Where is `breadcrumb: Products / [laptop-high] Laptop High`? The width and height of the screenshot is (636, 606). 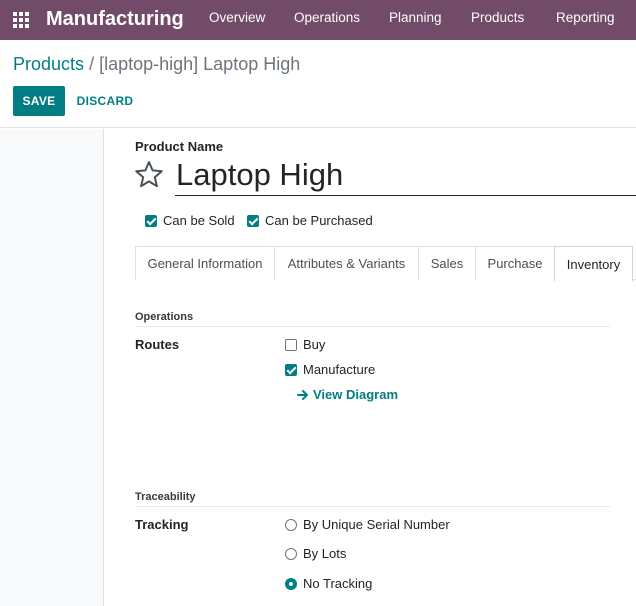 breadcrumb: Products / [laptop-high] Laptop High is located at coordinates (156, 64).